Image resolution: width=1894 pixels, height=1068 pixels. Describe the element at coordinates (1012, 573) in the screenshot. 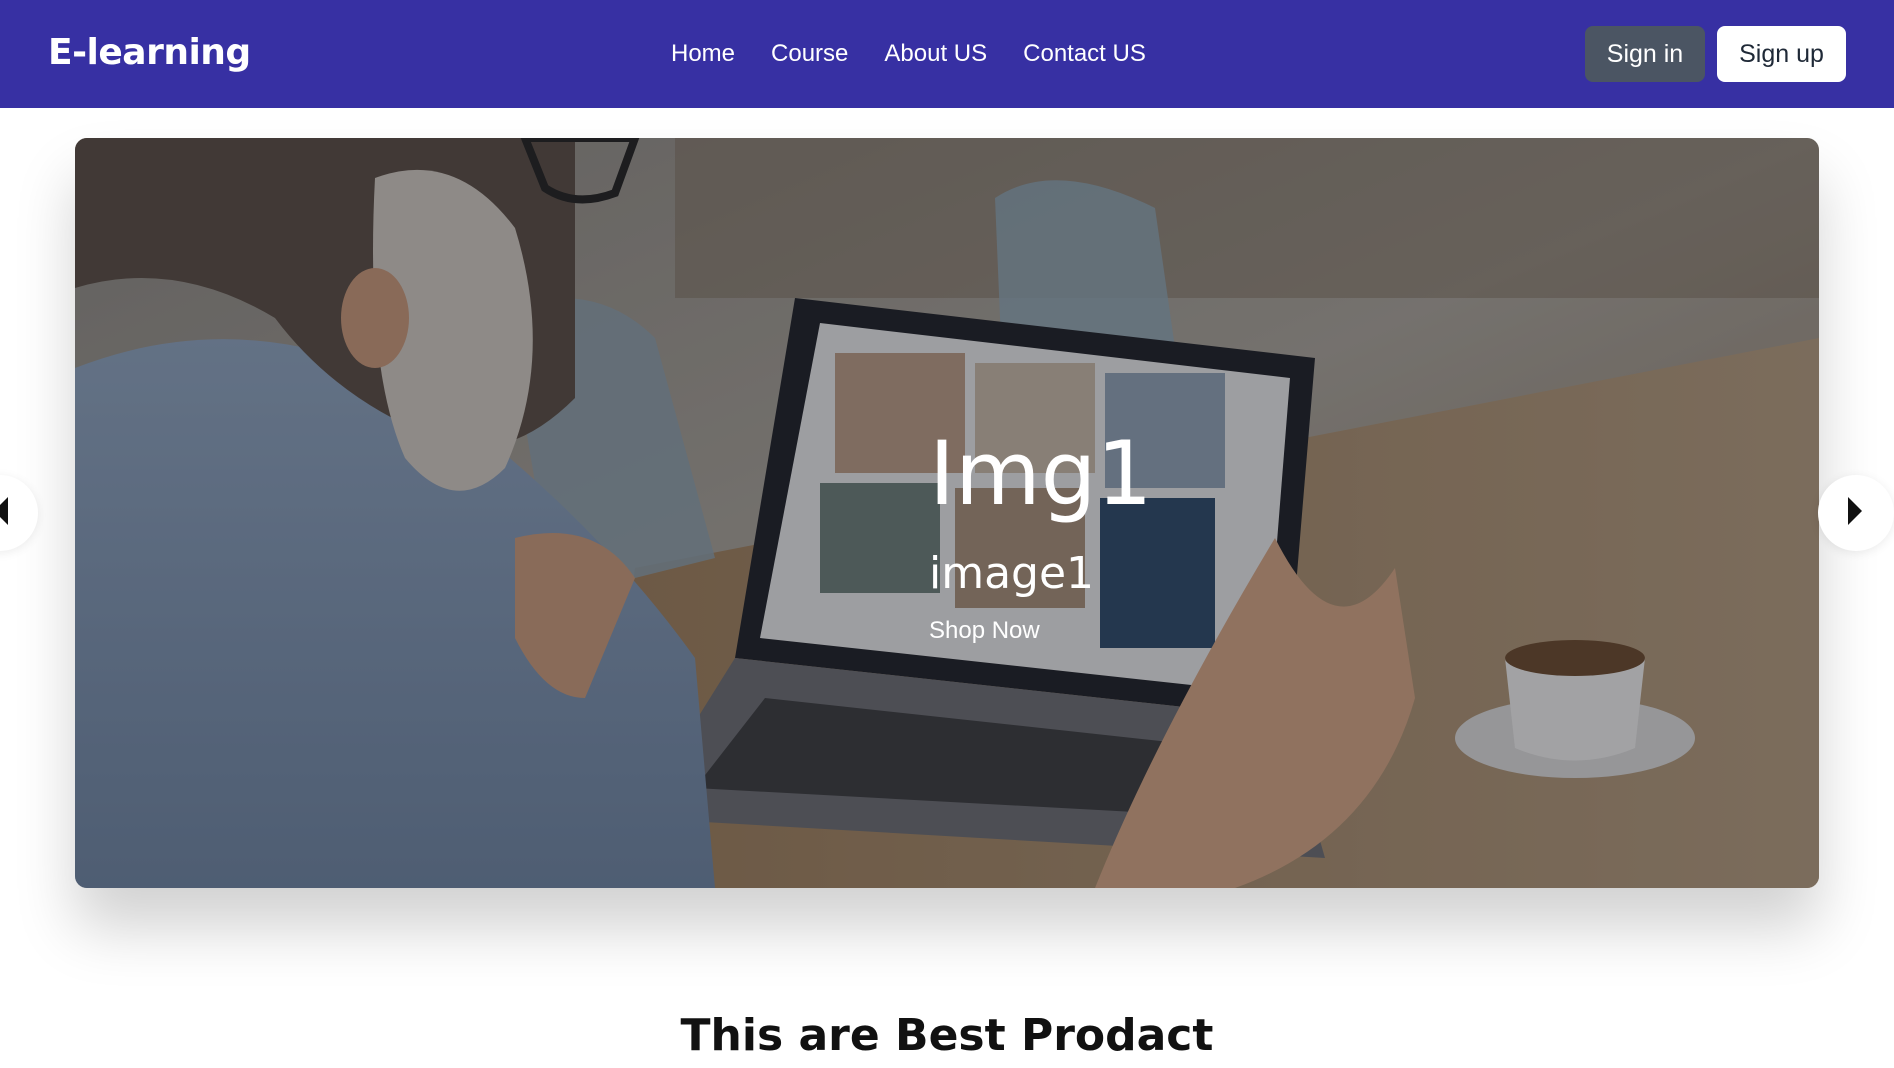

I see `carousel-subtitle: image1` at that location.